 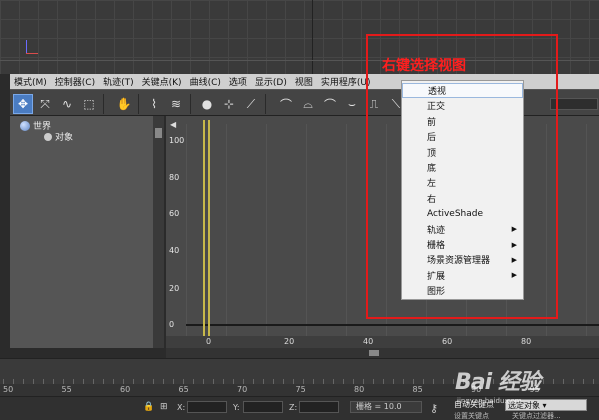 What do you see at coordinates (498, 382) in the screenshot?
I see `watermark-brand: Bai 经验` at bounding box center [498, 382].